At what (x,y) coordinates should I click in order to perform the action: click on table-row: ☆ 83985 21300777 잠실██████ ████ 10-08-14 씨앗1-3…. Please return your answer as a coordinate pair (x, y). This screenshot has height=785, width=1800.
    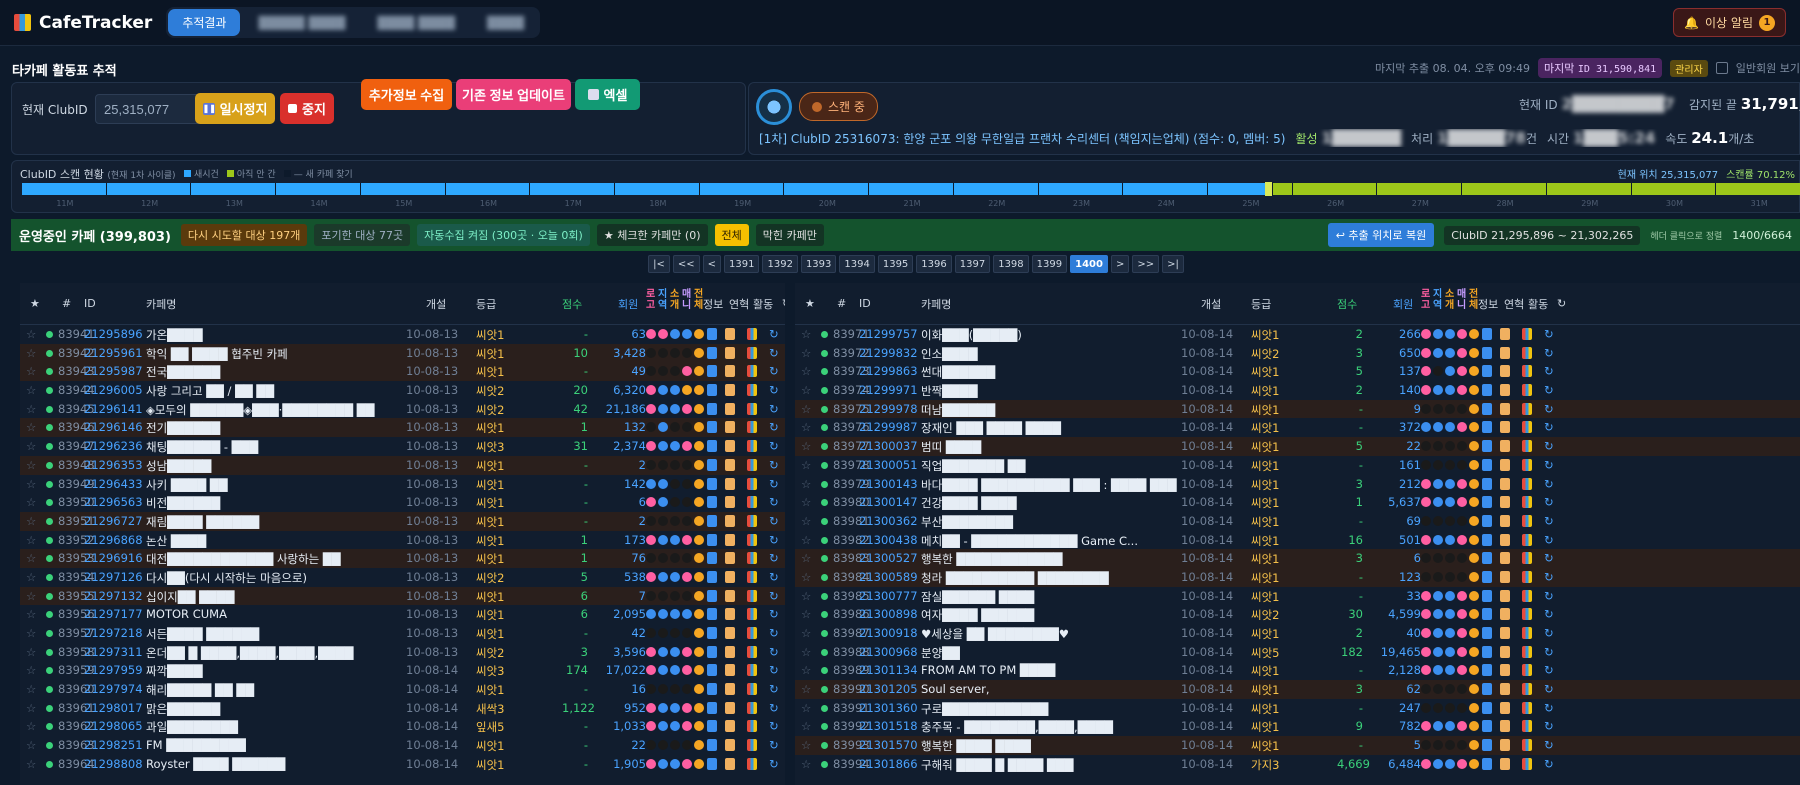
    Looking at the image, I should click on (1297, 596).